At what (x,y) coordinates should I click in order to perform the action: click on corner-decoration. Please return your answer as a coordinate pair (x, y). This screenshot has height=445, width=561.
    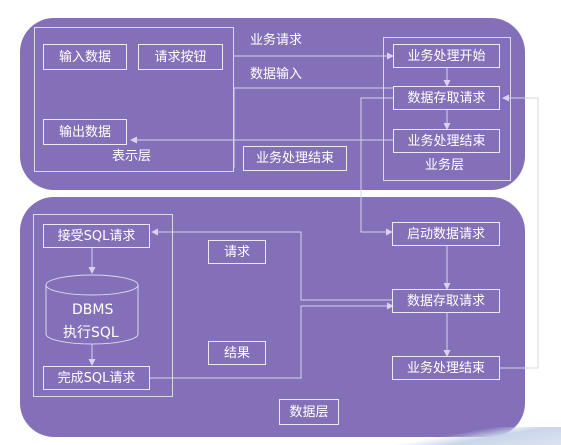
    Looking at the image, I should click on (471, 436).